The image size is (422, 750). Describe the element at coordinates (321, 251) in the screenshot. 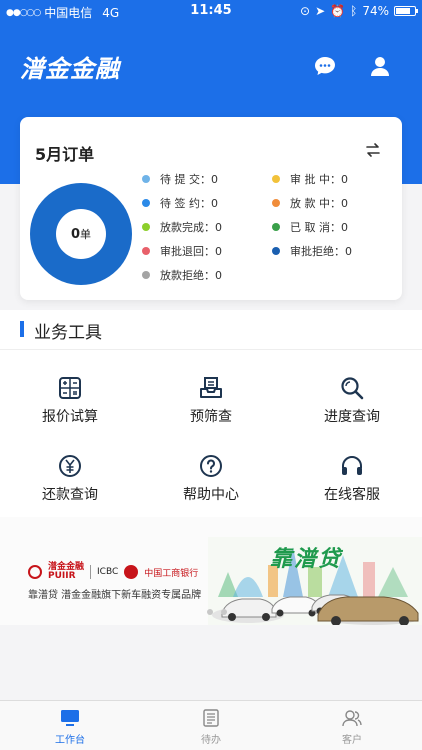

I see `legend-label: 审批拒绝：0` at that location.